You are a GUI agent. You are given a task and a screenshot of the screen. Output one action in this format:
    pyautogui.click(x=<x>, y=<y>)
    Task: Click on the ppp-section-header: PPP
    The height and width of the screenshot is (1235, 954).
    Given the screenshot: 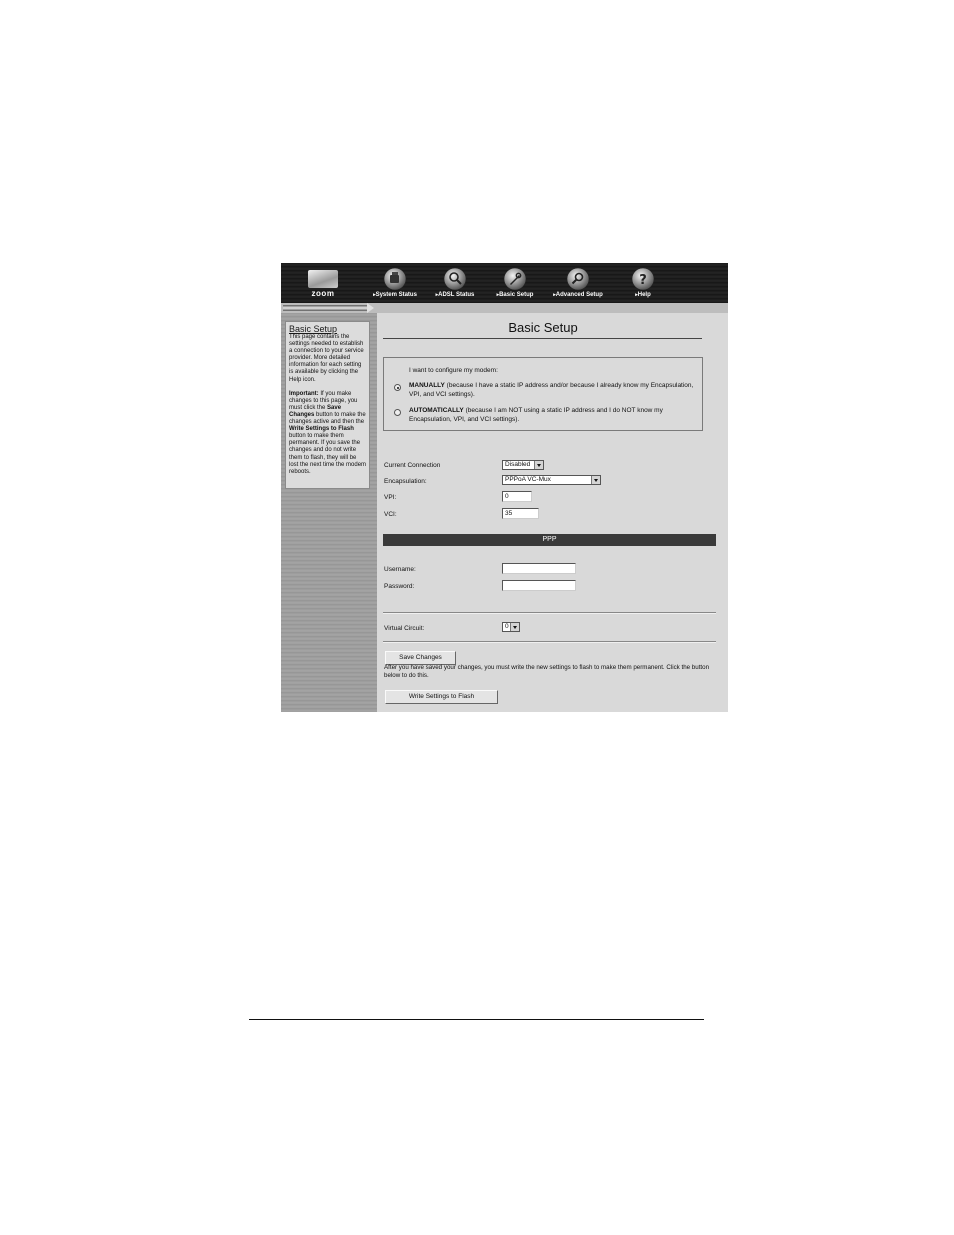 What is the action you would take?
    pyautogui.click(x=549, y=540)
    